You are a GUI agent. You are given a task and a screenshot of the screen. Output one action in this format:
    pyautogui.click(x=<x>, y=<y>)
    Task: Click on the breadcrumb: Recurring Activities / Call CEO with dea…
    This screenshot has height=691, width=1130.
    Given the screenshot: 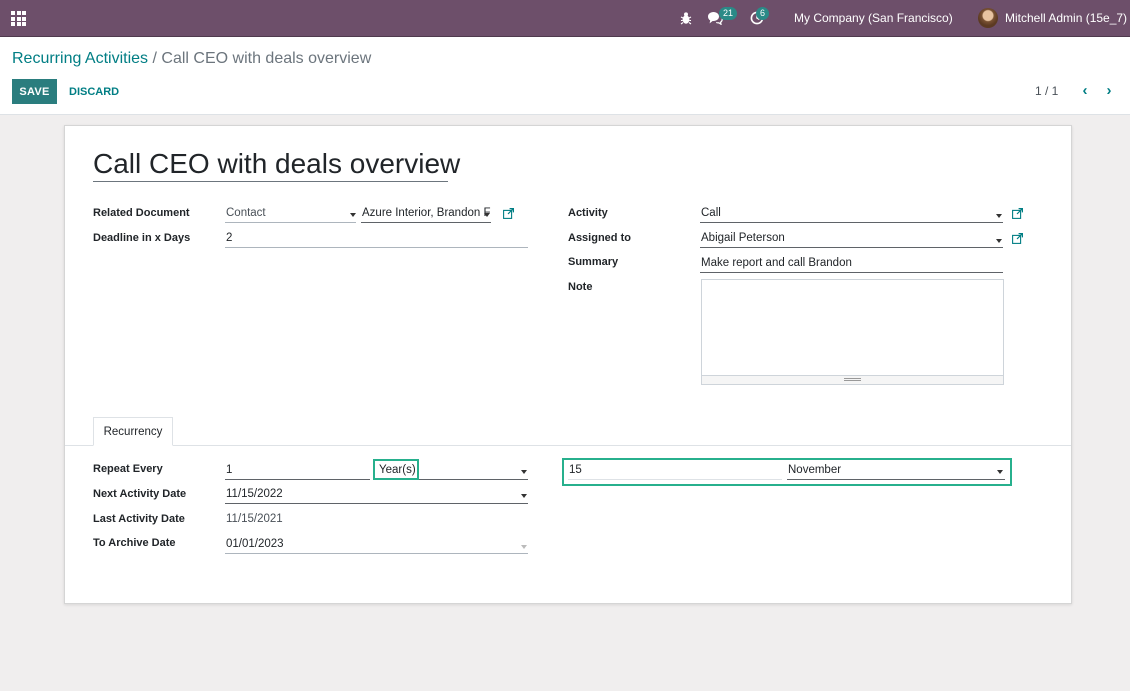 What is the action you would take?
    pyautogui.click(x=191, y=59)
    